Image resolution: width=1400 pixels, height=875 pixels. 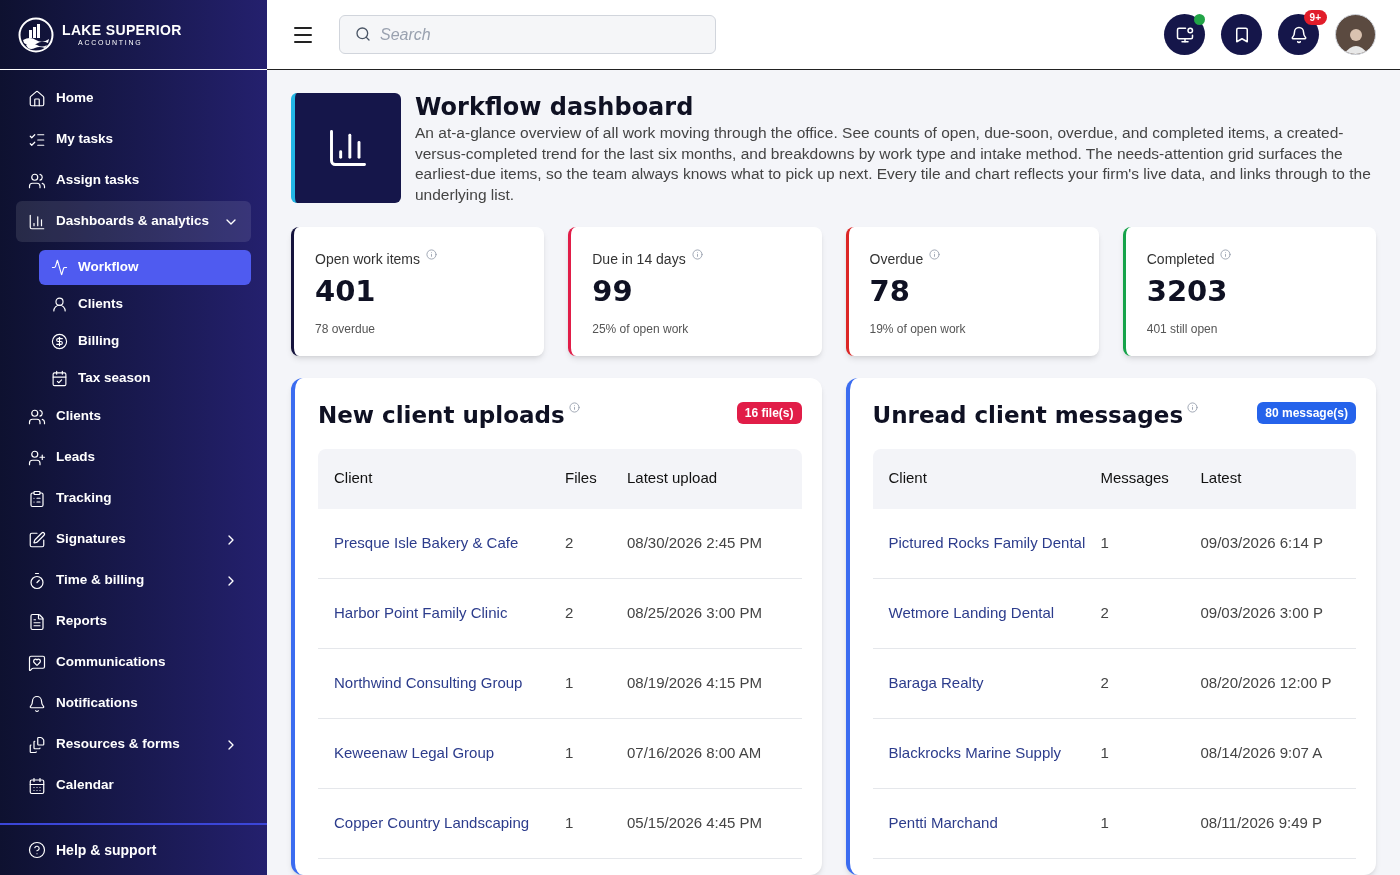 I want to click on sidebar-item: Notifications, so click(x=133, y=703).